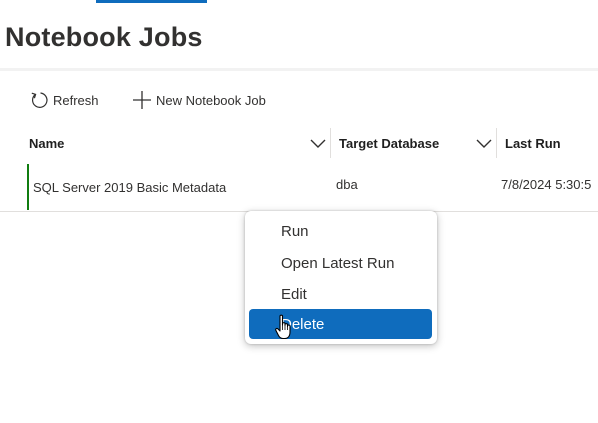  Describe the element at coordinates (299, 69) in the screenshot. I see `header-divider` at that location.